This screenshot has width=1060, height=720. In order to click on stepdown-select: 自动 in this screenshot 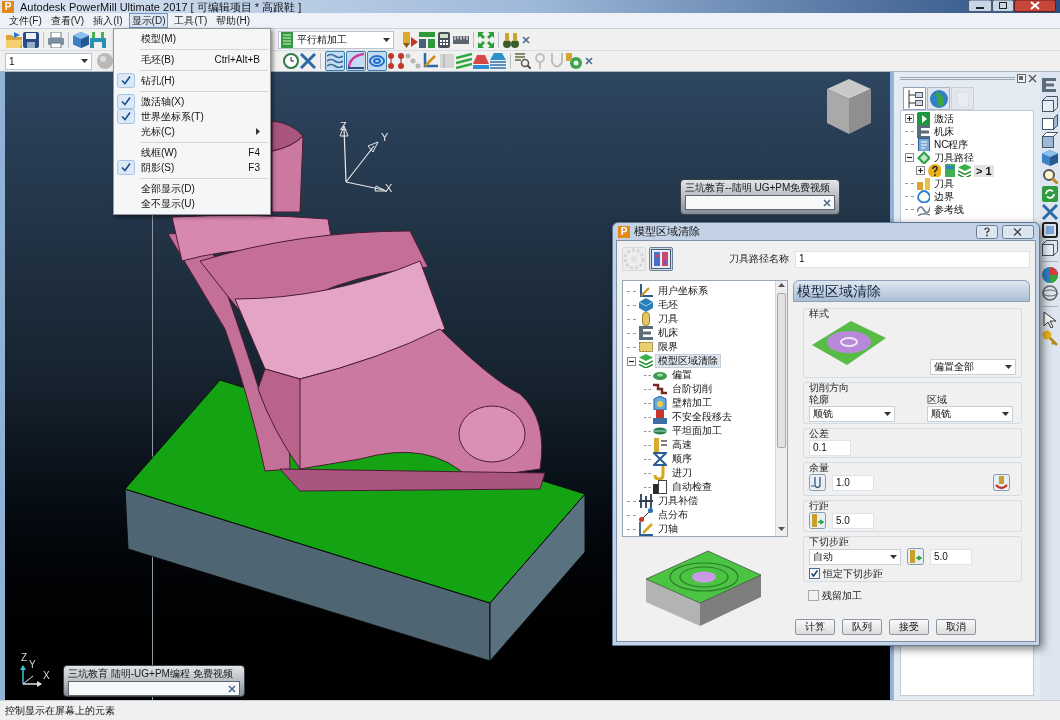, I will do `click(855, 556)`.